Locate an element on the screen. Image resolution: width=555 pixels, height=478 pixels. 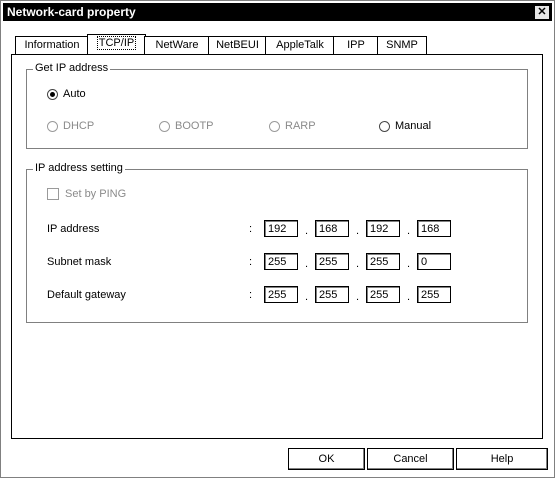
cancel-button: Cancel is located at coordinates (410, 459).